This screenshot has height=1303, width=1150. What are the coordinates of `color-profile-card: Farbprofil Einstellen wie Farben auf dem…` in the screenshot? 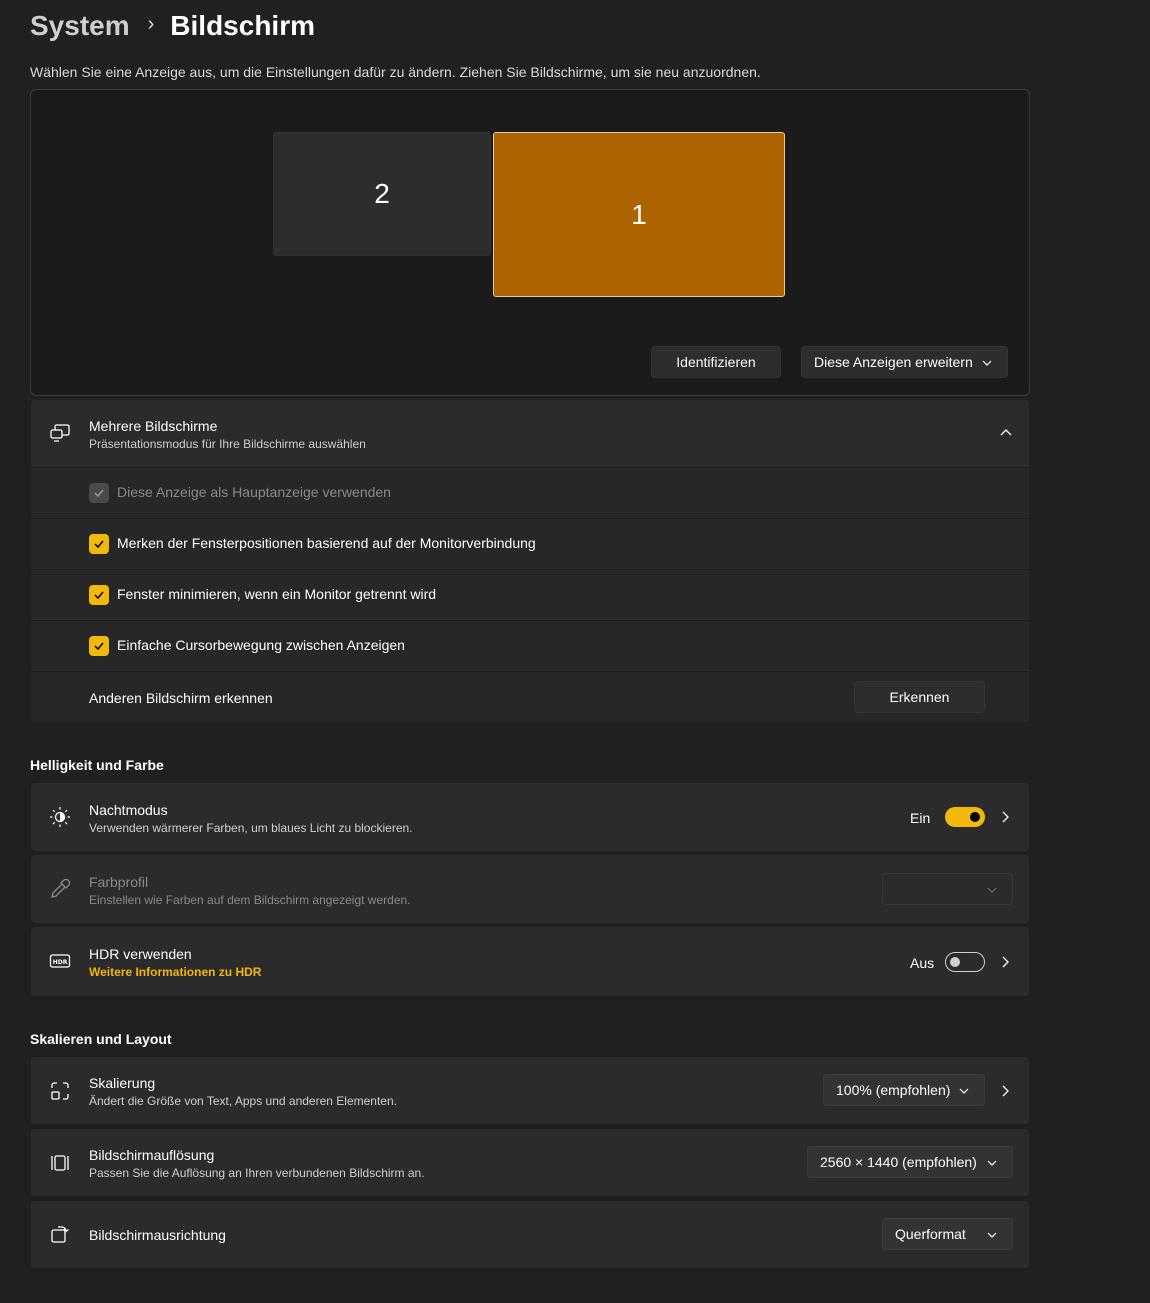 It's located at (530, 889).